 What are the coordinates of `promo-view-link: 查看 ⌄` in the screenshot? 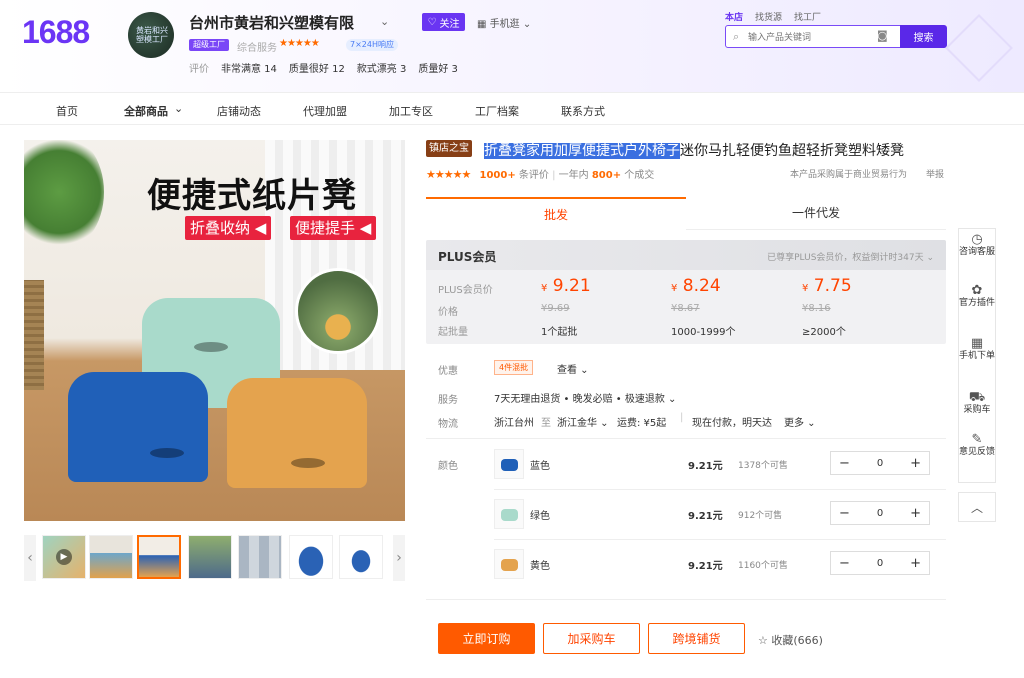 It's located at (573, 368).